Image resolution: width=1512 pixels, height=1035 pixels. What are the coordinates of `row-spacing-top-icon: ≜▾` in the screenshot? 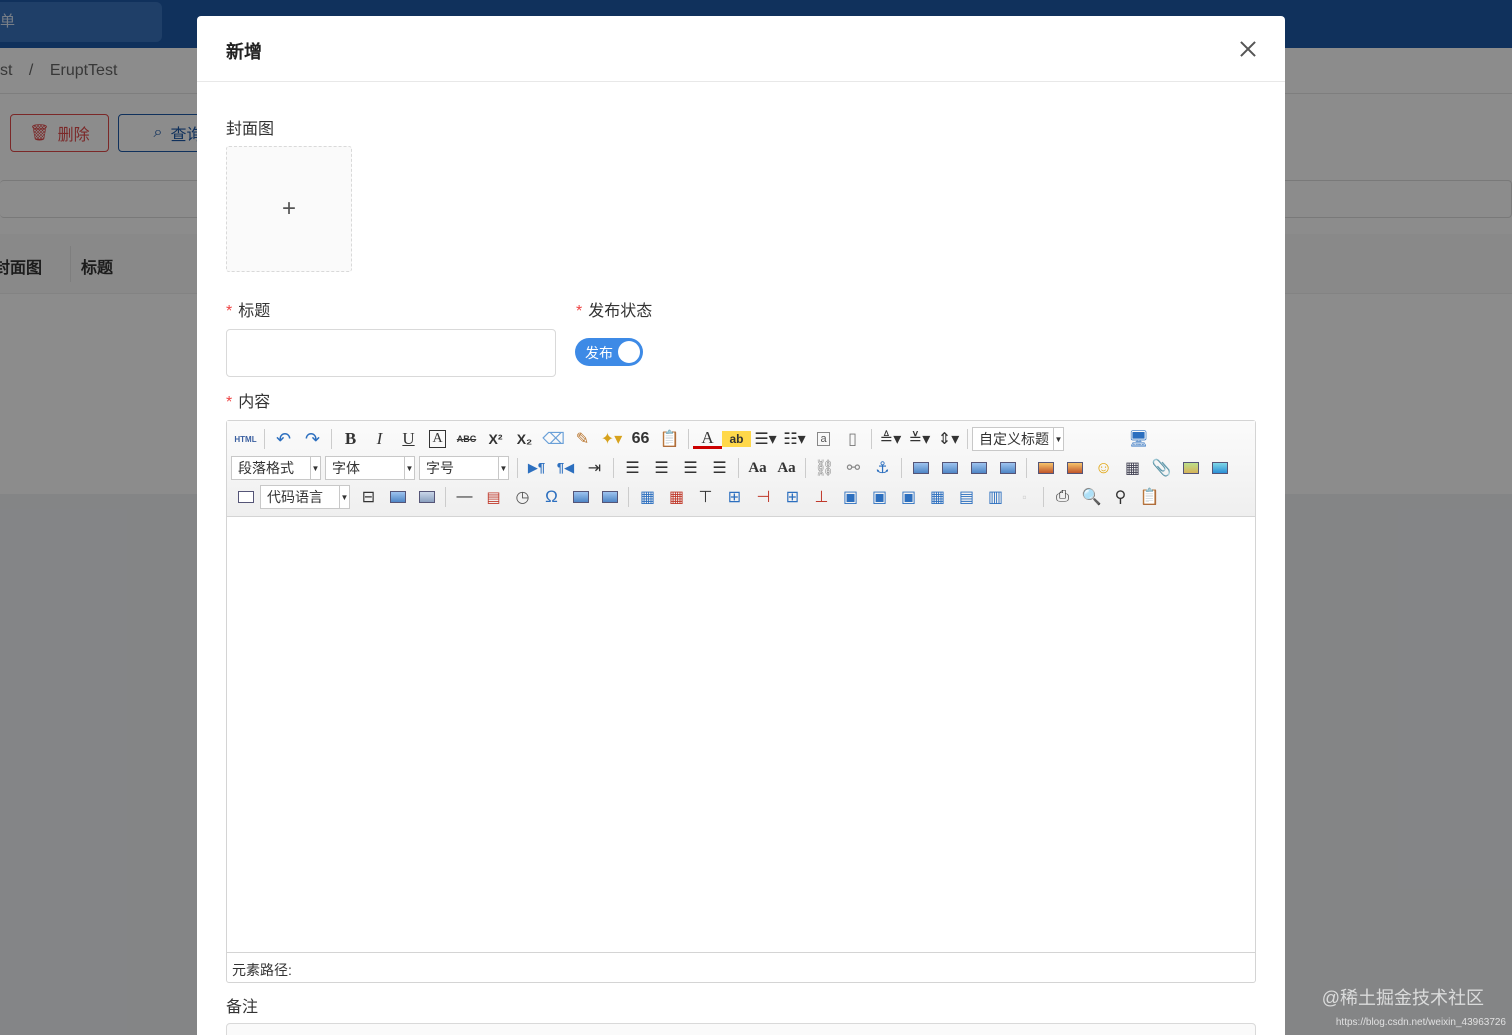 It's located at (890, 439).